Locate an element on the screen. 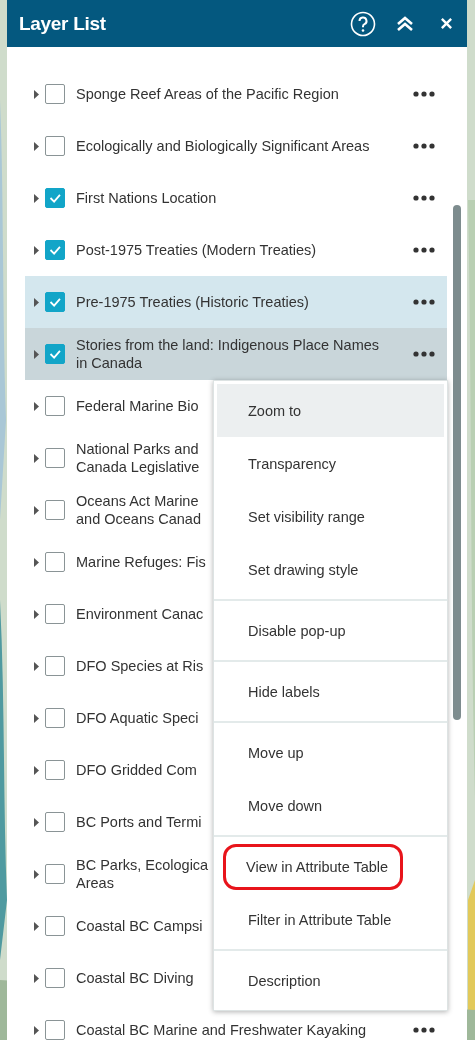  layer-name: DFO Aquatic Speci is located at coordinates (137, 718).